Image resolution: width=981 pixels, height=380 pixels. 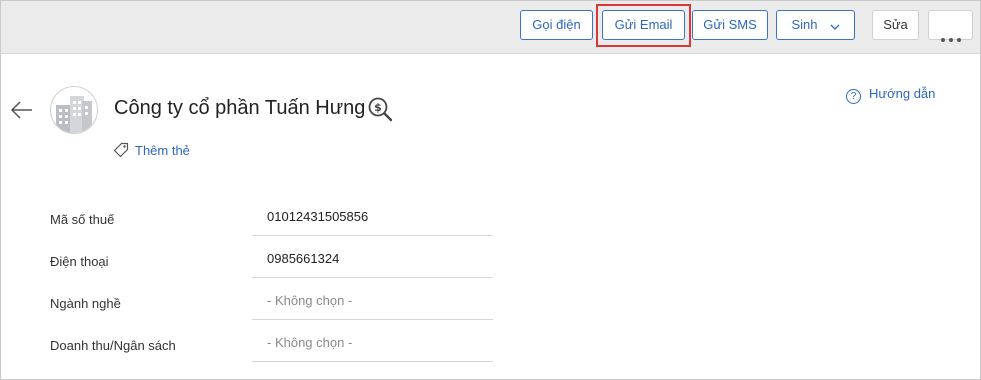 What do you see at coordinates (121, 150) in the screenshot?
I see `tag-icon` at bounding box center [121, 150].